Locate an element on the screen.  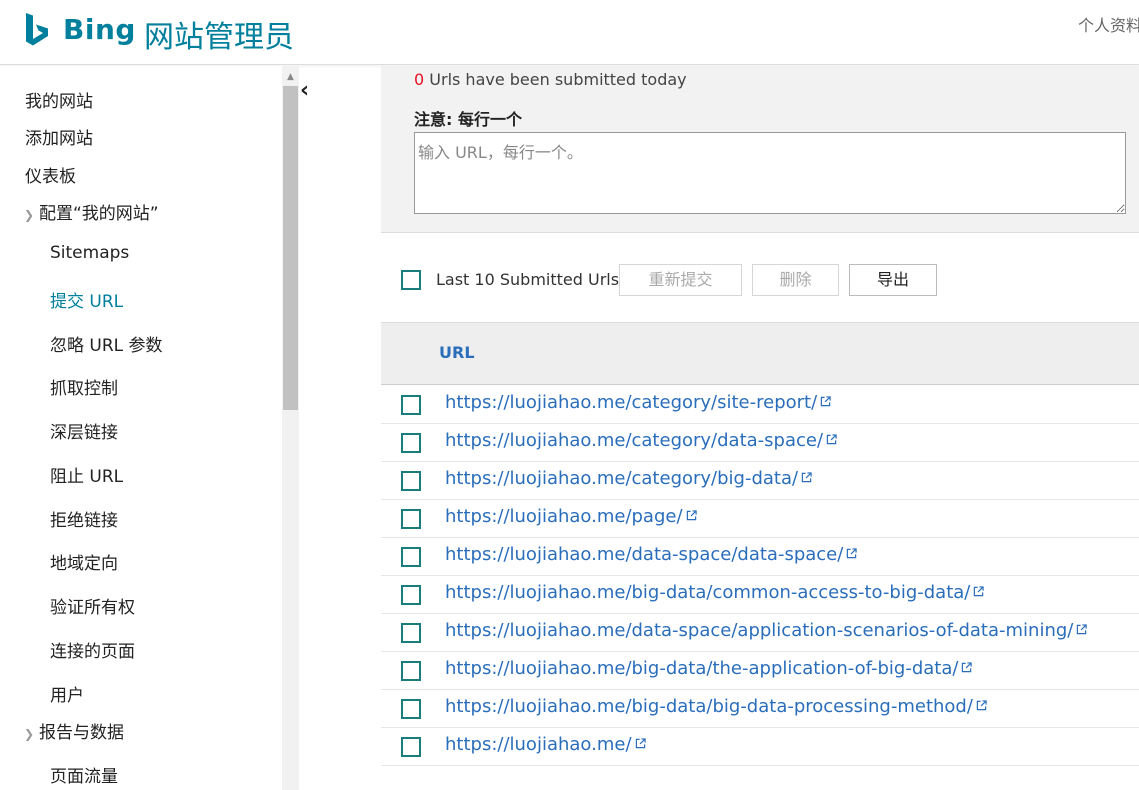
export-button: 导出 is located at coordinates (893, 280).